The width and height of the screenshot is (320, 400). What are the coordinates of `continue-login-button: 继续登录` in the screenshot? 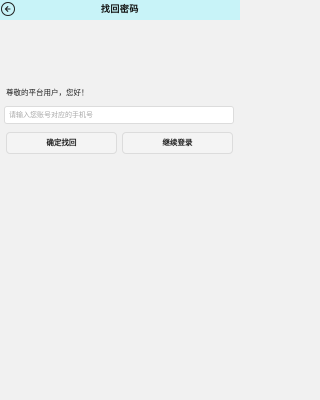 It's located at (177, 143).